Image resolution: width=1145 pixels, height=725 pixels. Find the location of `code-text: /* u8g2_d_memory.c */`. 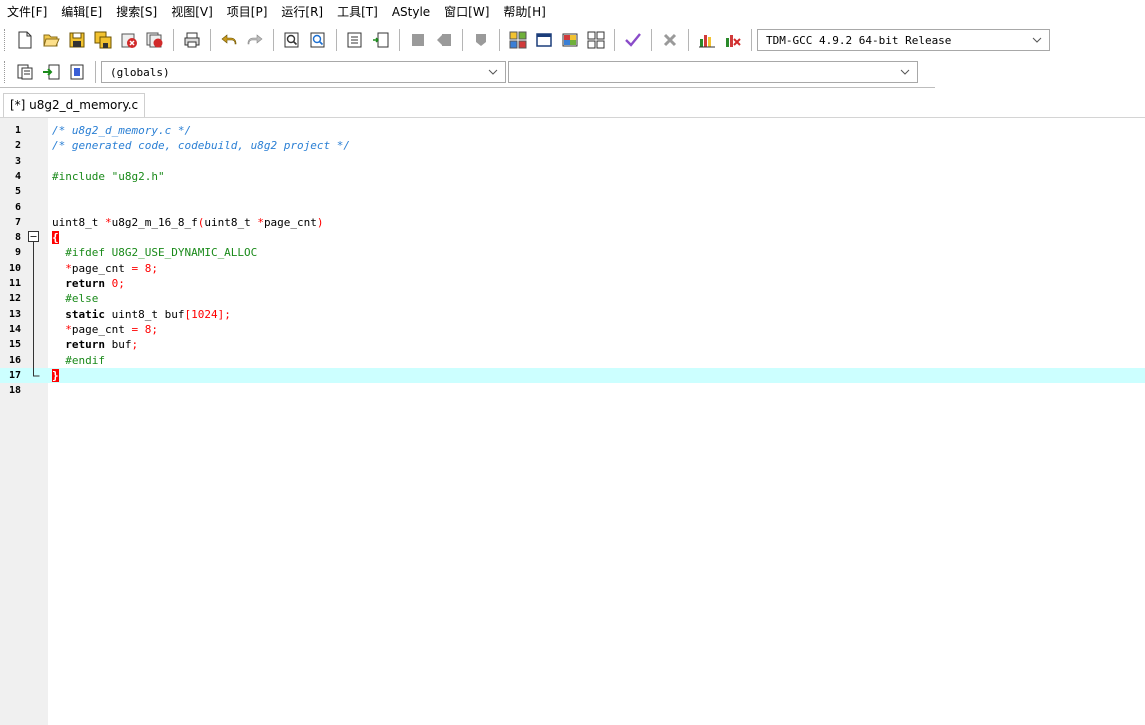

code-text: /* u8g2_d_memory.c */ is located at coordinates (121, 130).